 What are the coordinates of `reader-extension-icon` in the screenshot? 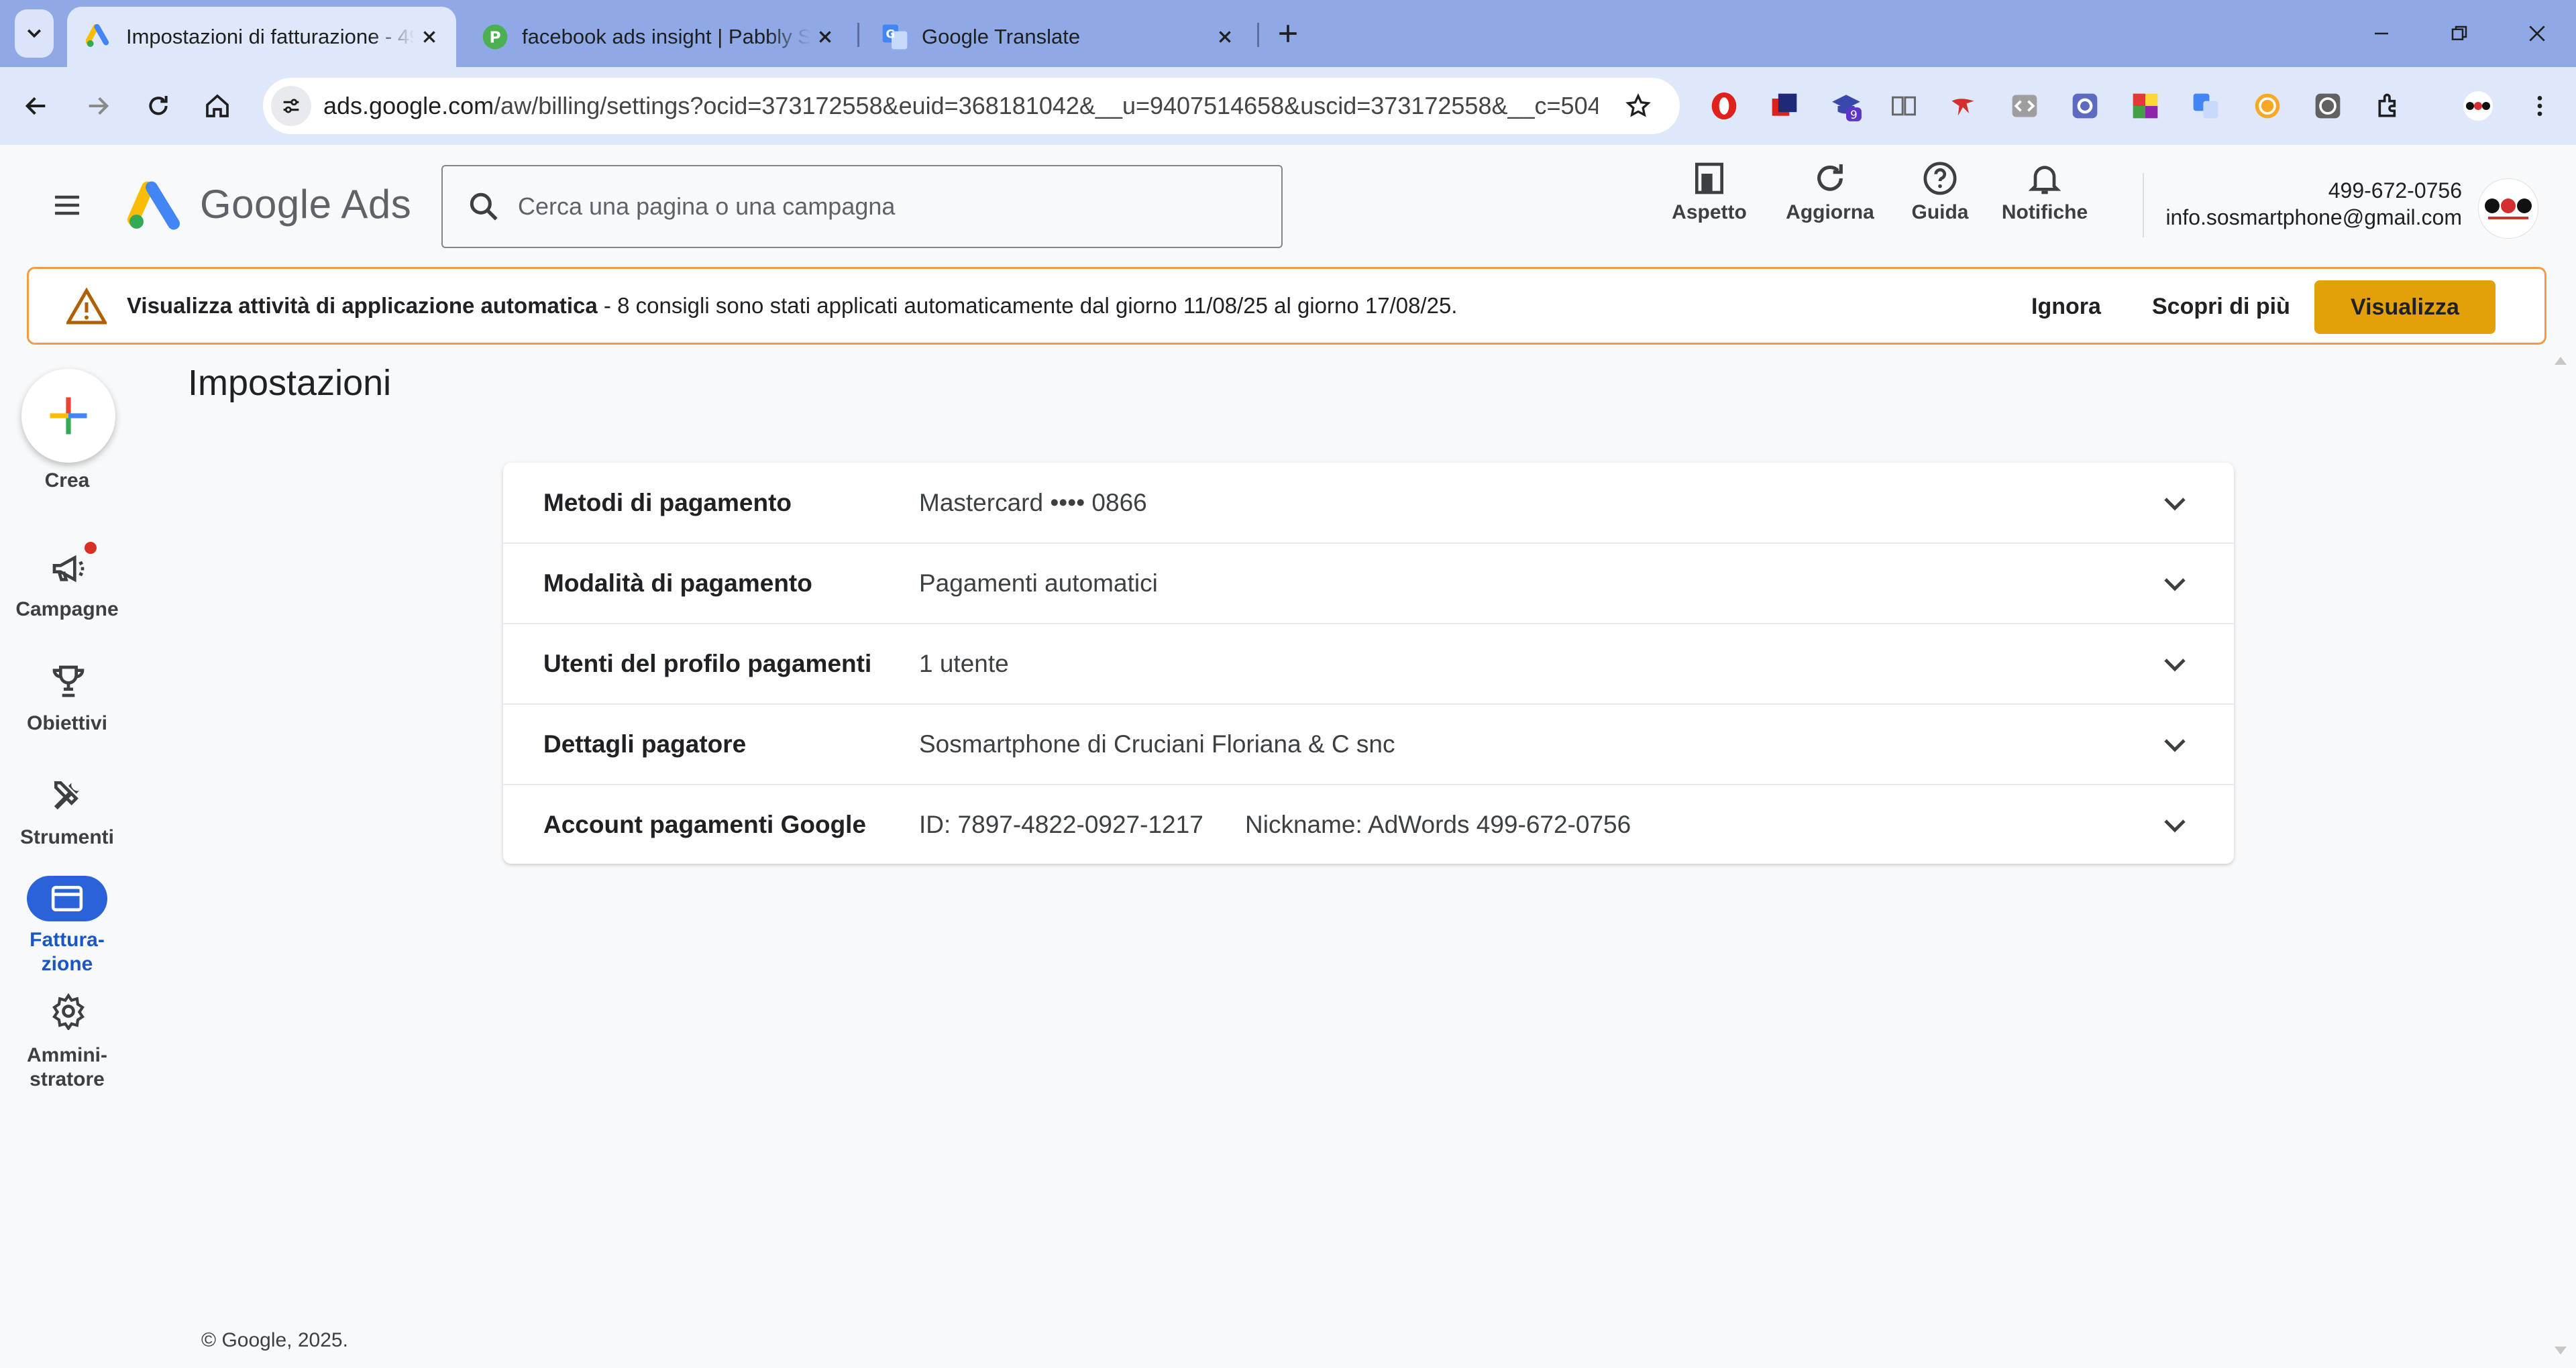 It's located at (1903, 106).